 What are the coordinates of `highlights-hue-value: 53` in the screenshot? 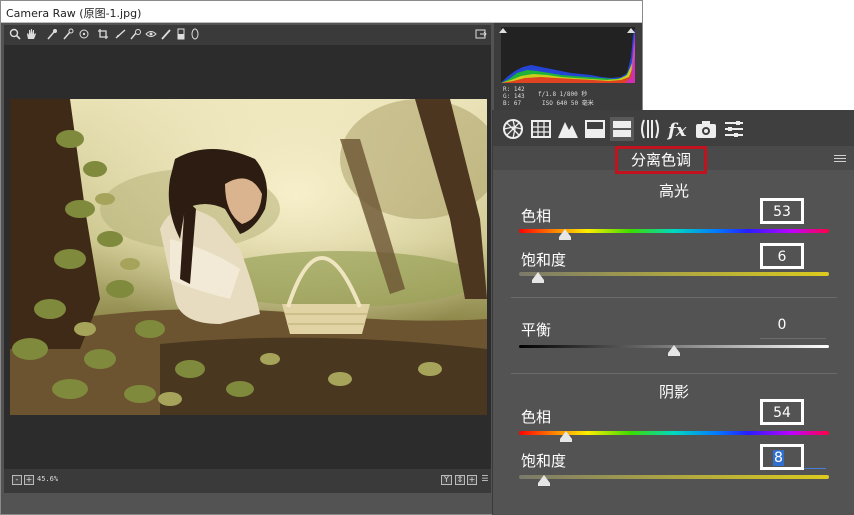 It's located at (782, 211).